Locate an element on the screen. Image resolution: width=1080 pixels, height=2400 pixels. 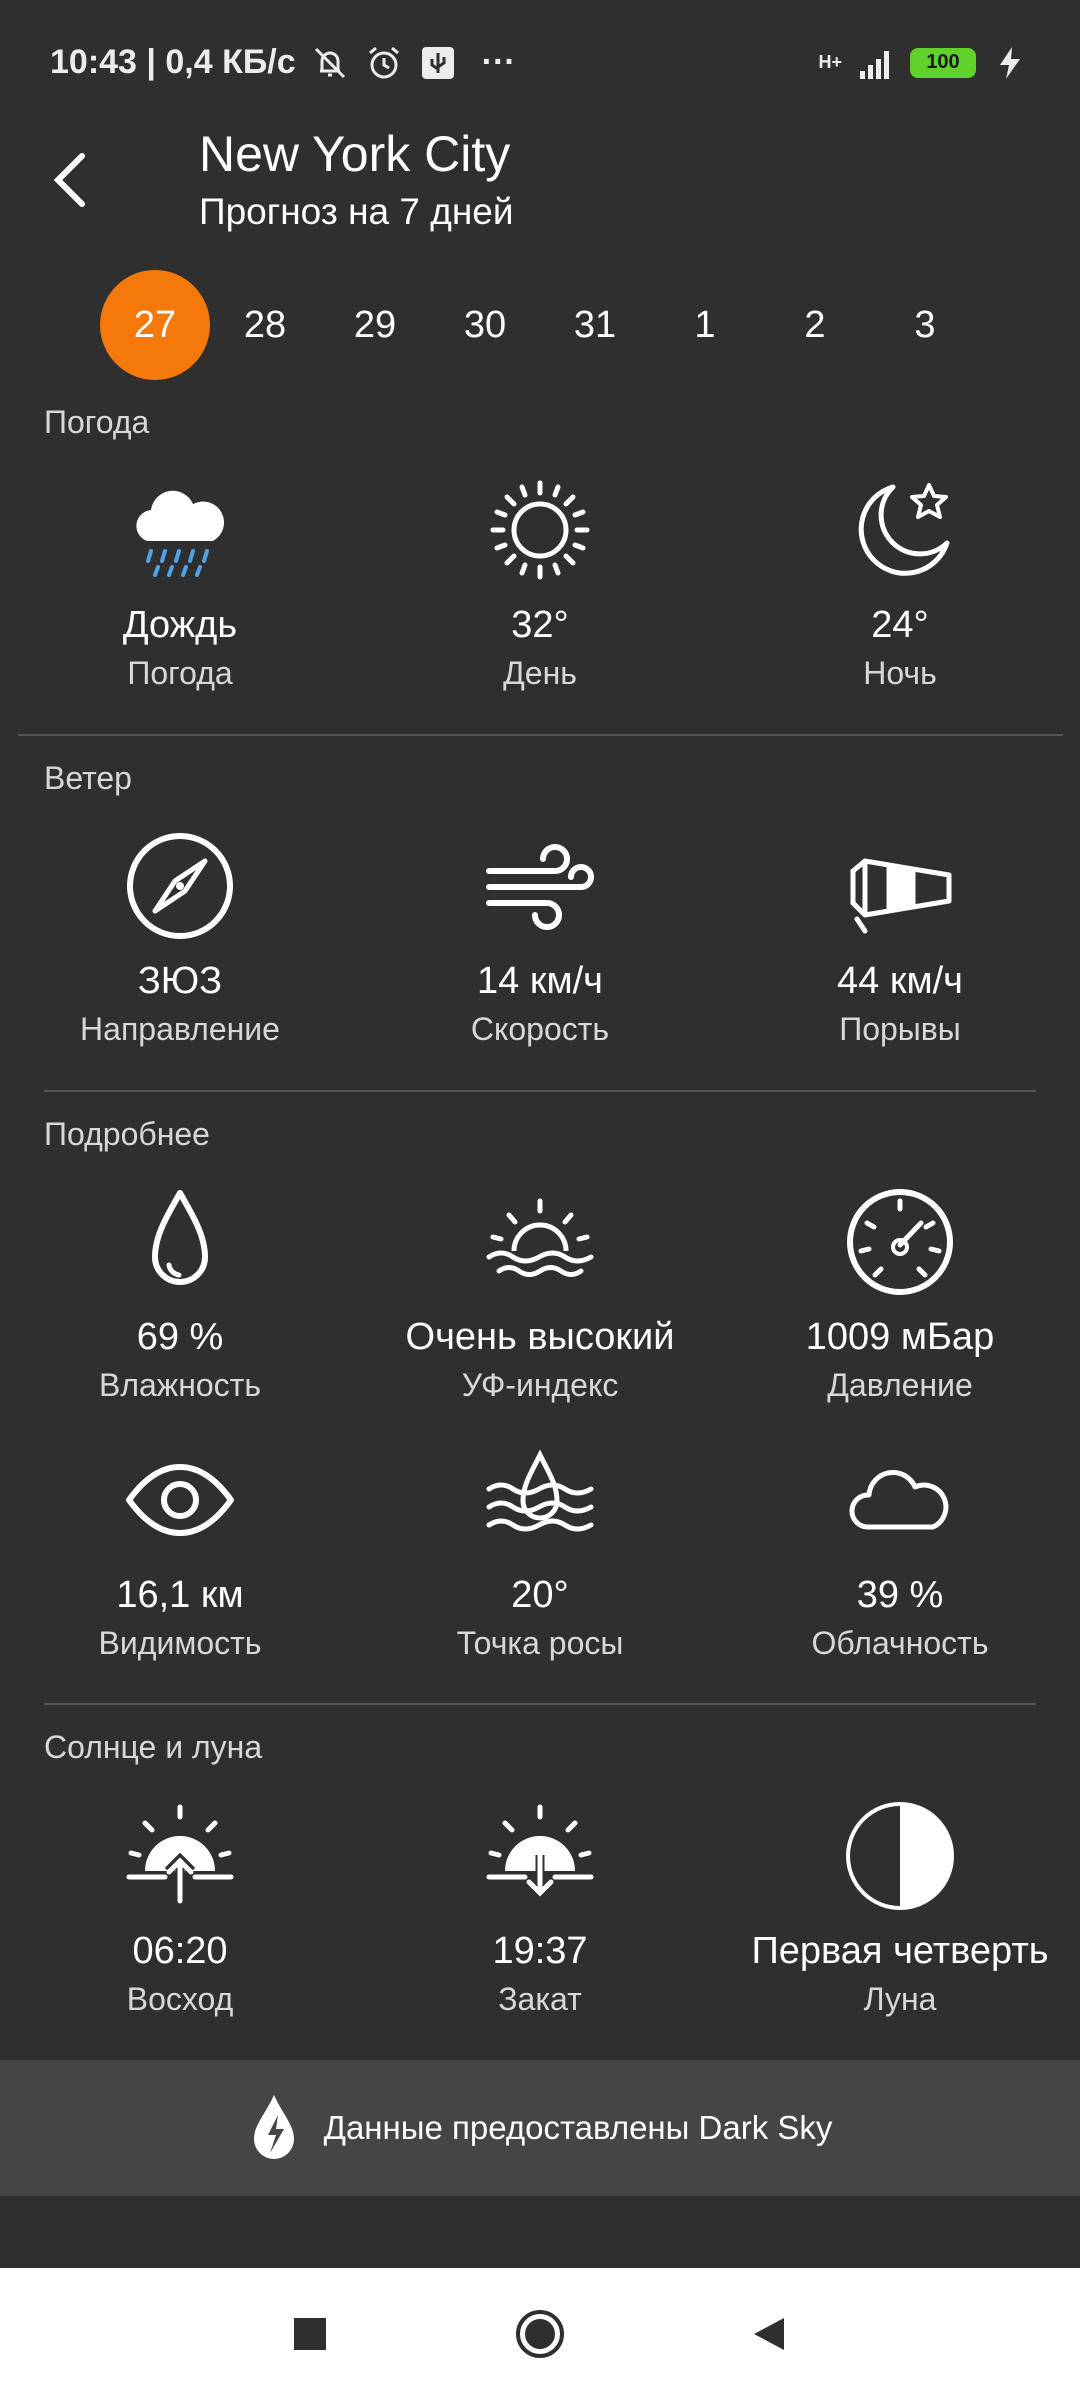
sunset-label: Закат is located at coordinates (540, 1999).